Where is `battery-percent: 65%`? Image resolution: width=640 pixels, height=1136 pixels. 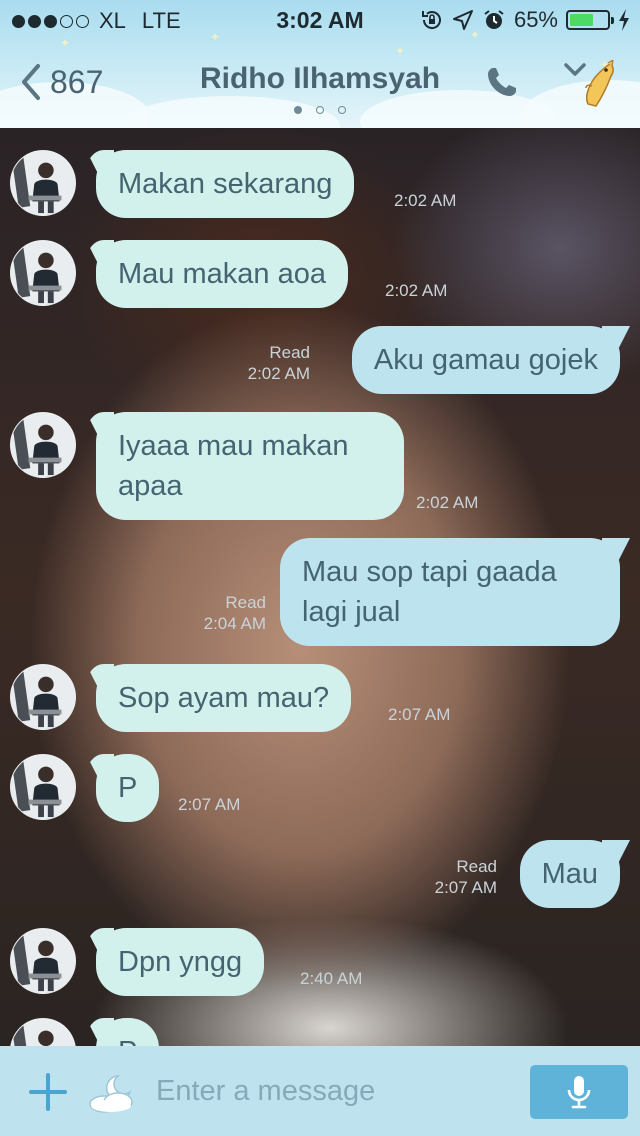
battery-percent: 65% is located at coordinates (535, 19).